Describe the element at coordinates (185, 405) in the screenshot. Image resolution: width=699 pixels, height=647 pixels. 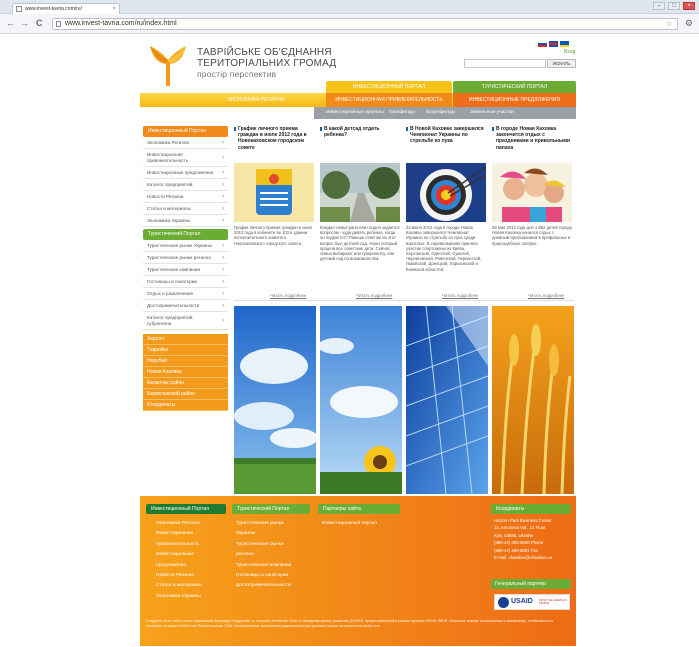
I see `sidebar-region-link: Координаты` at that location.